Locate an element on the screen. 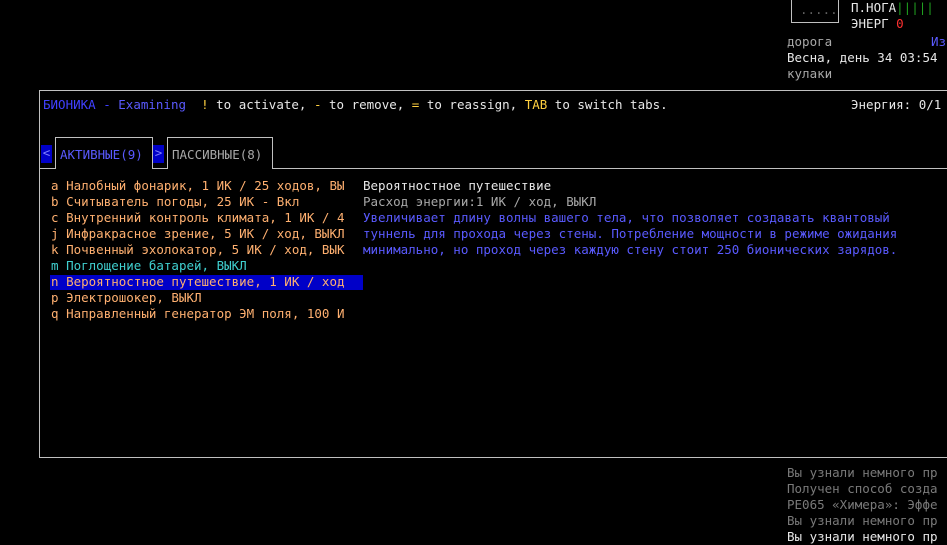 Image resolution: width=947 pixels, height=545 pixels. hint-key-activate: ! is located at coordinates (205, 104).